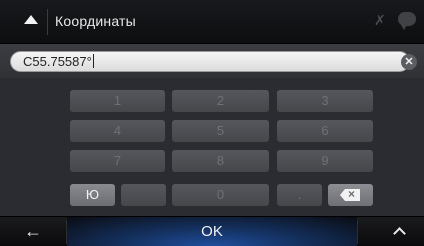  Describe the element at coordinates (220, 195) in the screenshot. I see `key-0: 0` at that location.